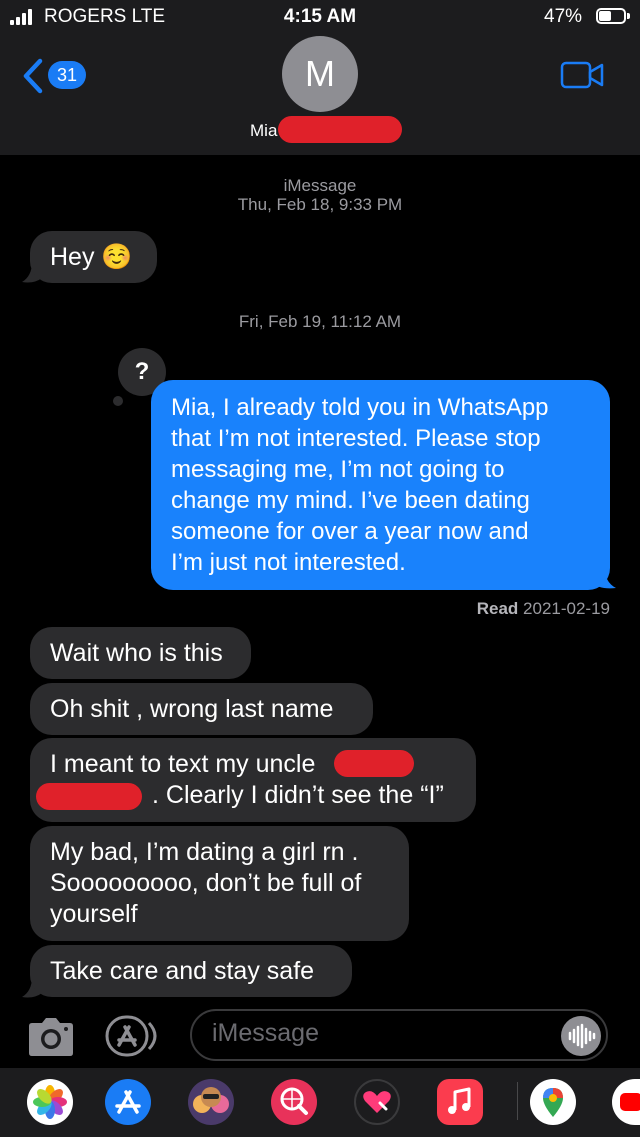  I want to click on app-store-icon, so click(131, 1036).